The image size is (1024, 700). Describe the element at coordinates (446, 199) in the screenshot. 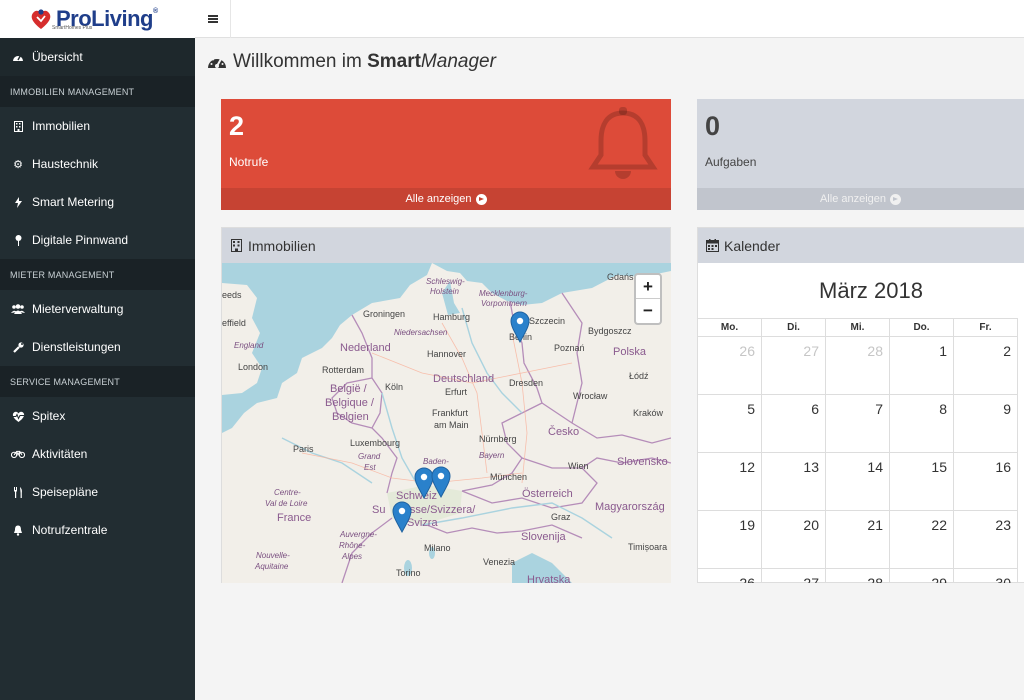

I see `notrufe-show-all-link: Alle anzeigen` at that location.